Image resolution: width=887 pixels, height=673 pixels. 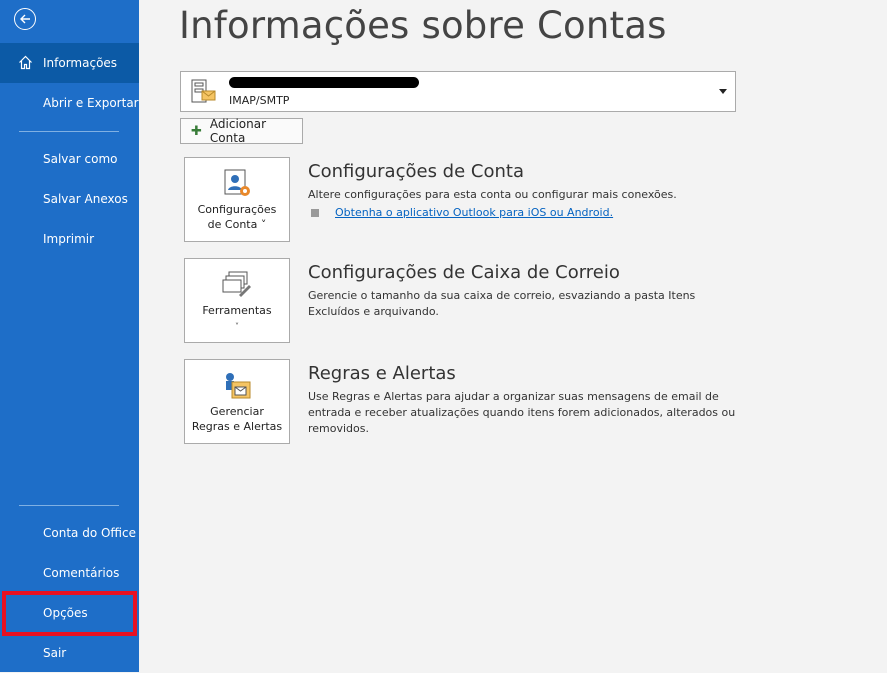 What do you see at coordinates (259, 100) in the screenshot?
I see `account-type: IMAP/SMTP` at bounding box center [259, 100].